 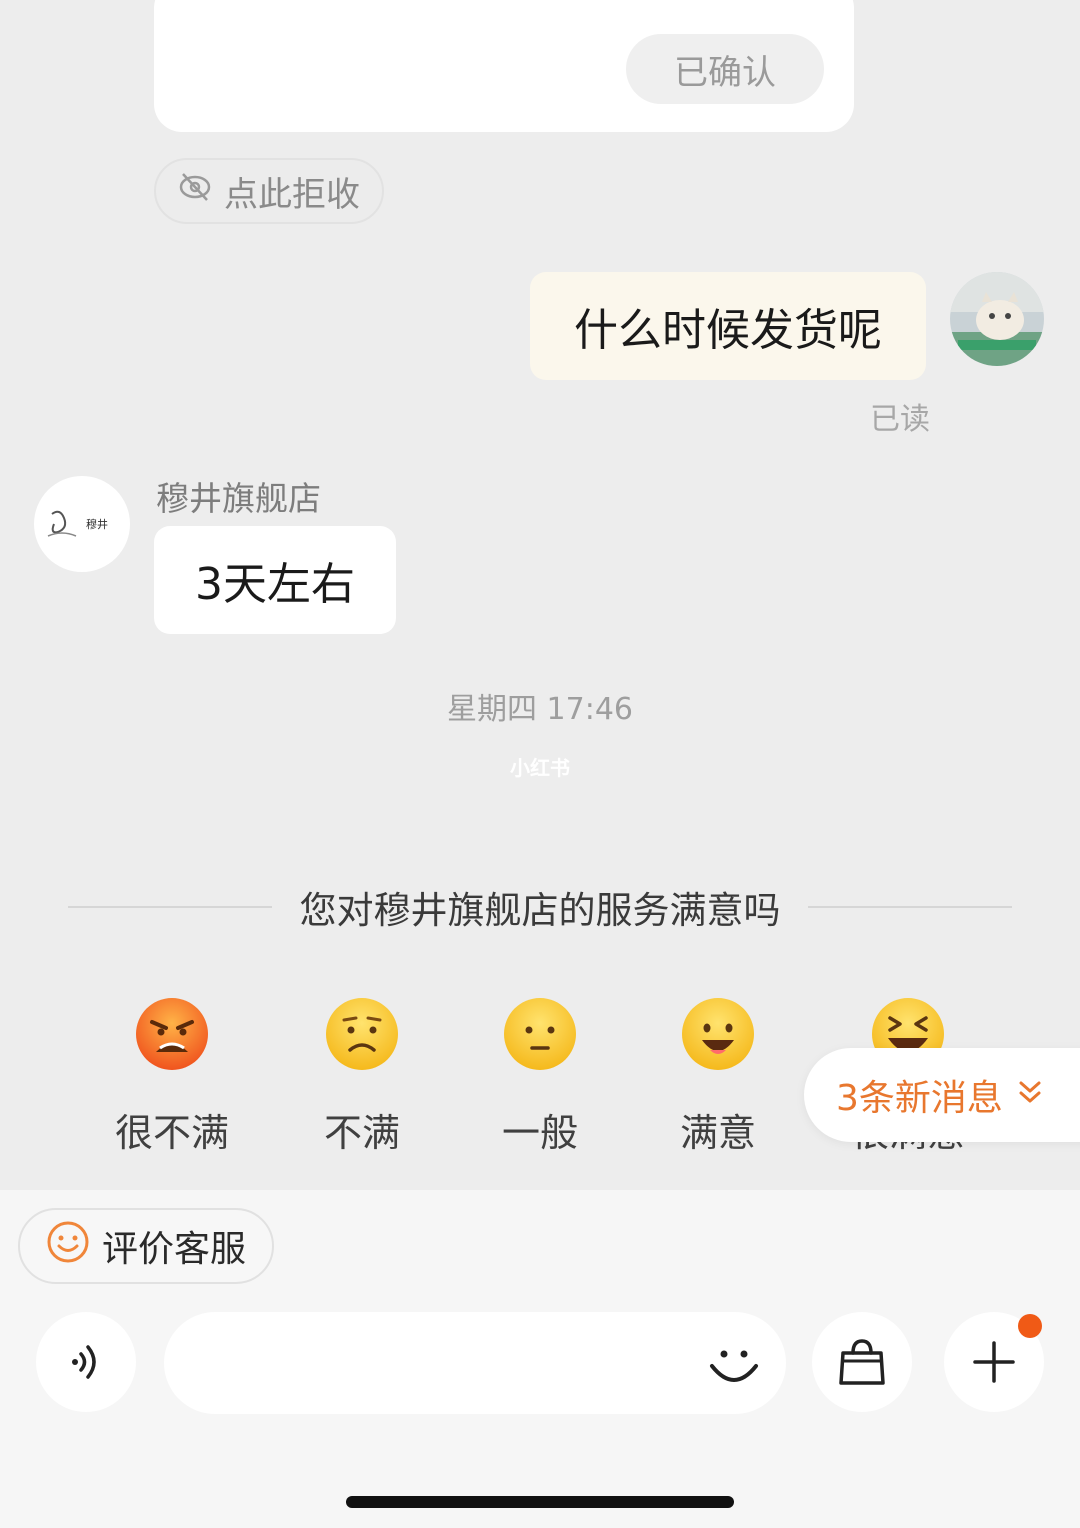 What do you see at coordinates (362, 1076) in the screenshot?
I see `rating-dissatisfied: 不满` at bounding box center [362, 1076].